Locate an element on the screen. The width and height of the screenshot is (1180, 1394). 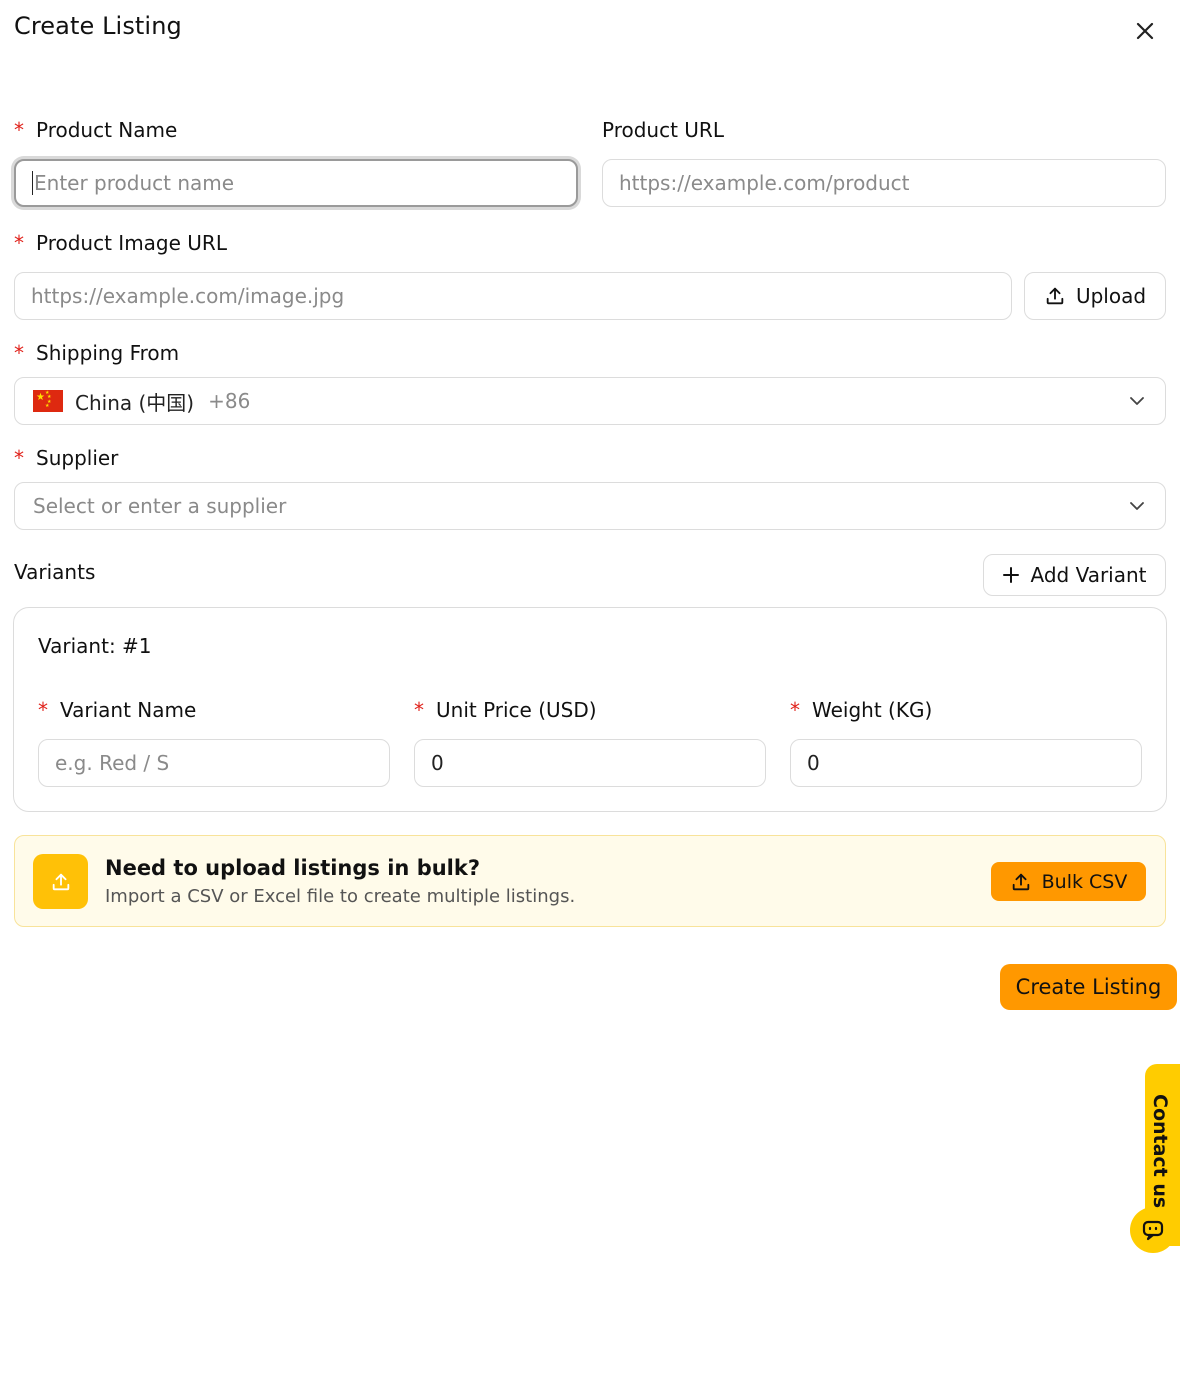
upload-button: Upload is located at coordinates (1095, 296).